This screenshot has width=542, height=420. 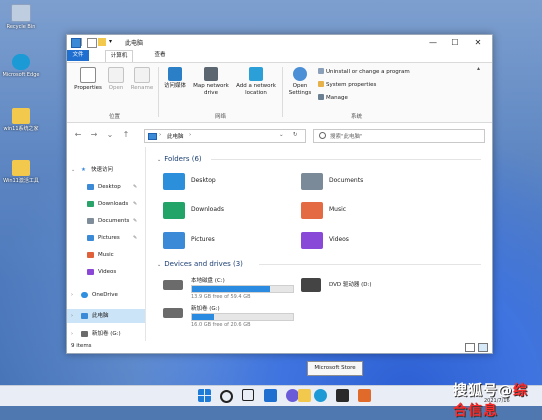 I want to click on documents-icon, so click(x=90, y=221).